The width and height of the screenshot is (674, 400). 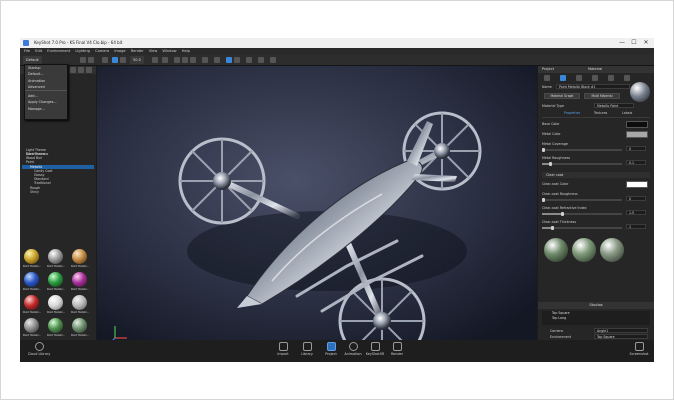 I want to click on clearcoat-roughness-value: 0, so click(x=636, y=198).